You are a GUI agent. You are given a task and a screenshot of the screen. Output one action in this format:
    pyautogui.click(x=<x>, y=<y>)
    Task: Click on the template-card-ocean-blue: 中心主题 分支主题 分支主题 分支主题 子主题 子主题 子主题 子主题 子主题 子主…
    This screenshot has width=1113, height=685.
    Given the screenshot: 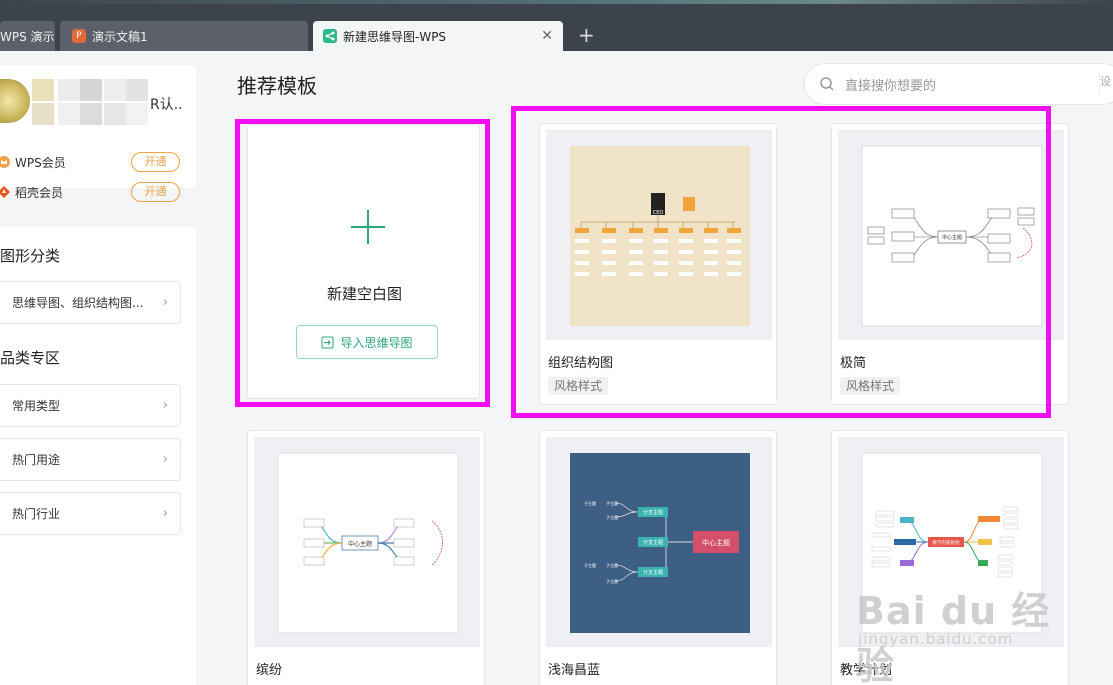 What is the action you would take?
    pyautogui.click(x=658, y=557)
    